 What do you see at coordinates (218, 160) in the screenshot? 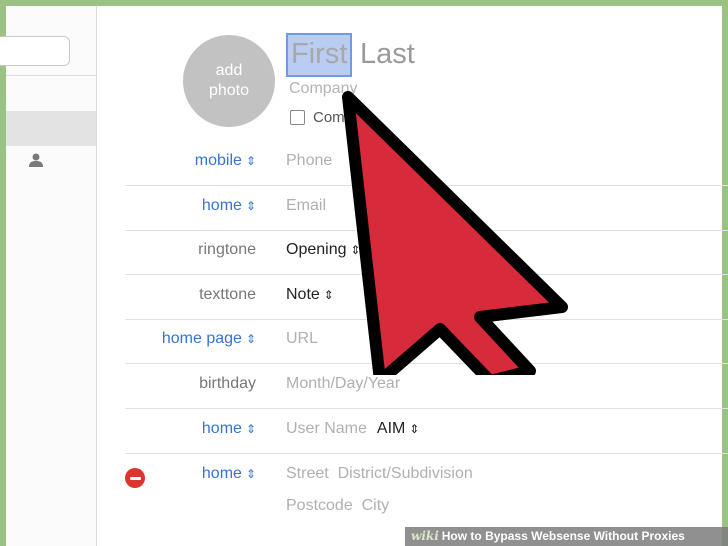
I see `phone-label: mobile` at bounding box center [218, 160].